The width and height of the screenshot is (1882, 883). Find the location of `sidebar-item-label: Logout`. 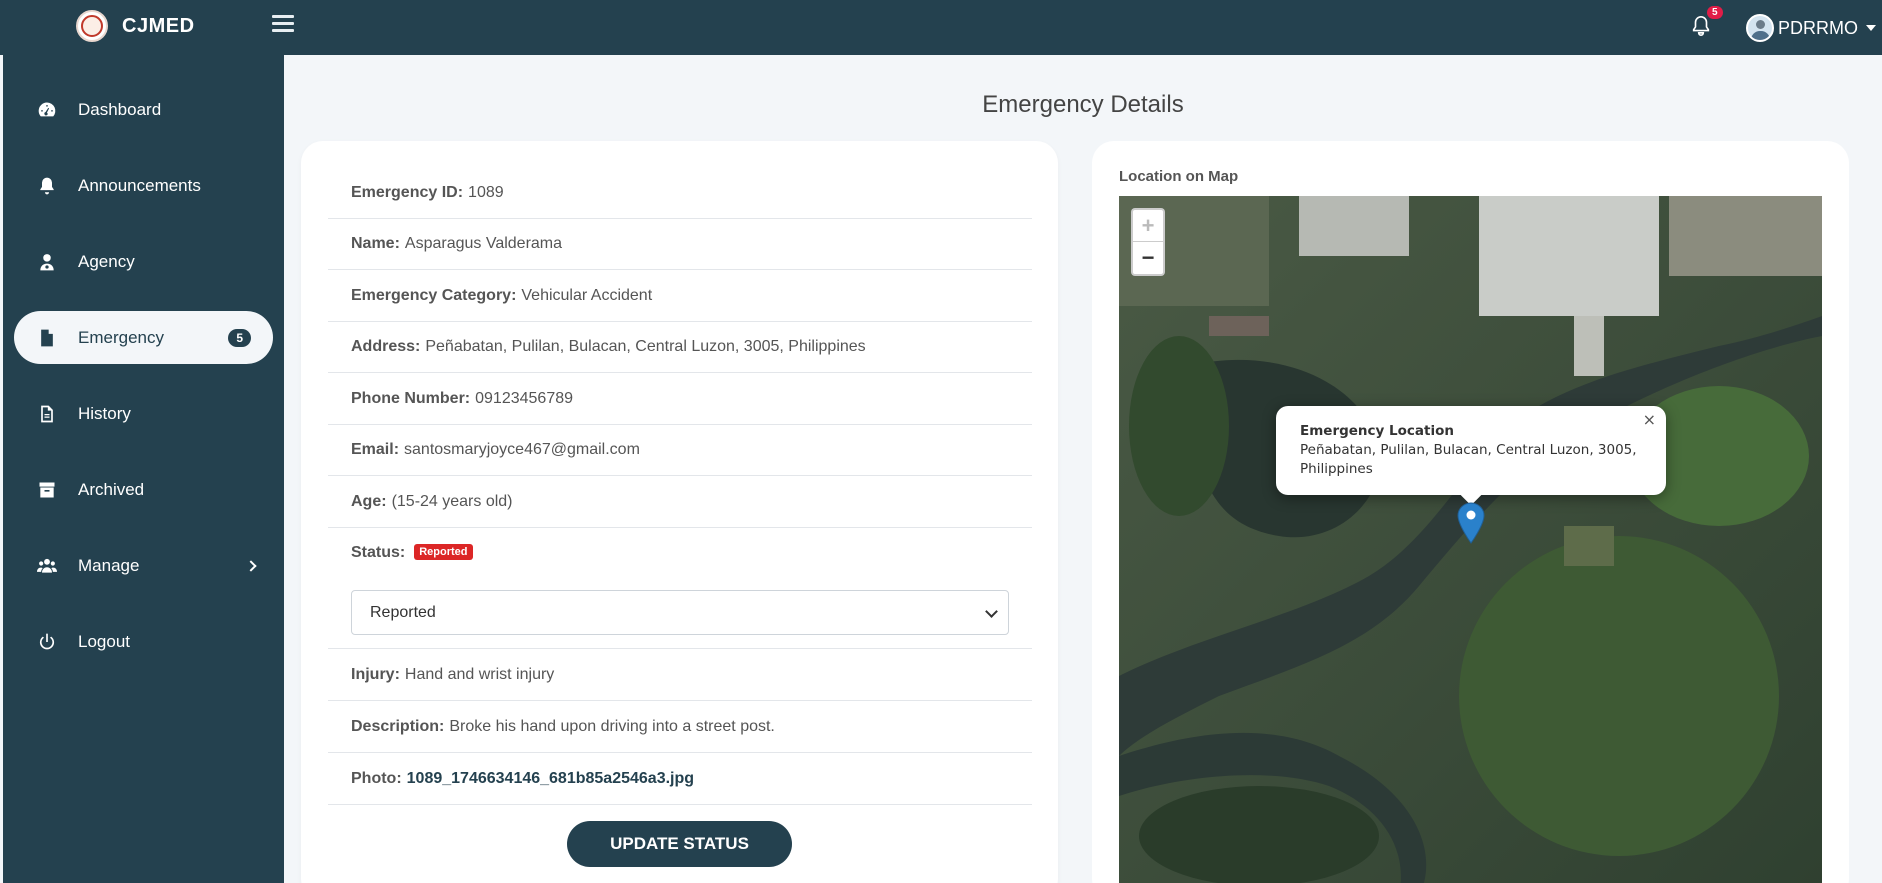

sidebar-item-label: Logout is located at coordinates (104, 641).